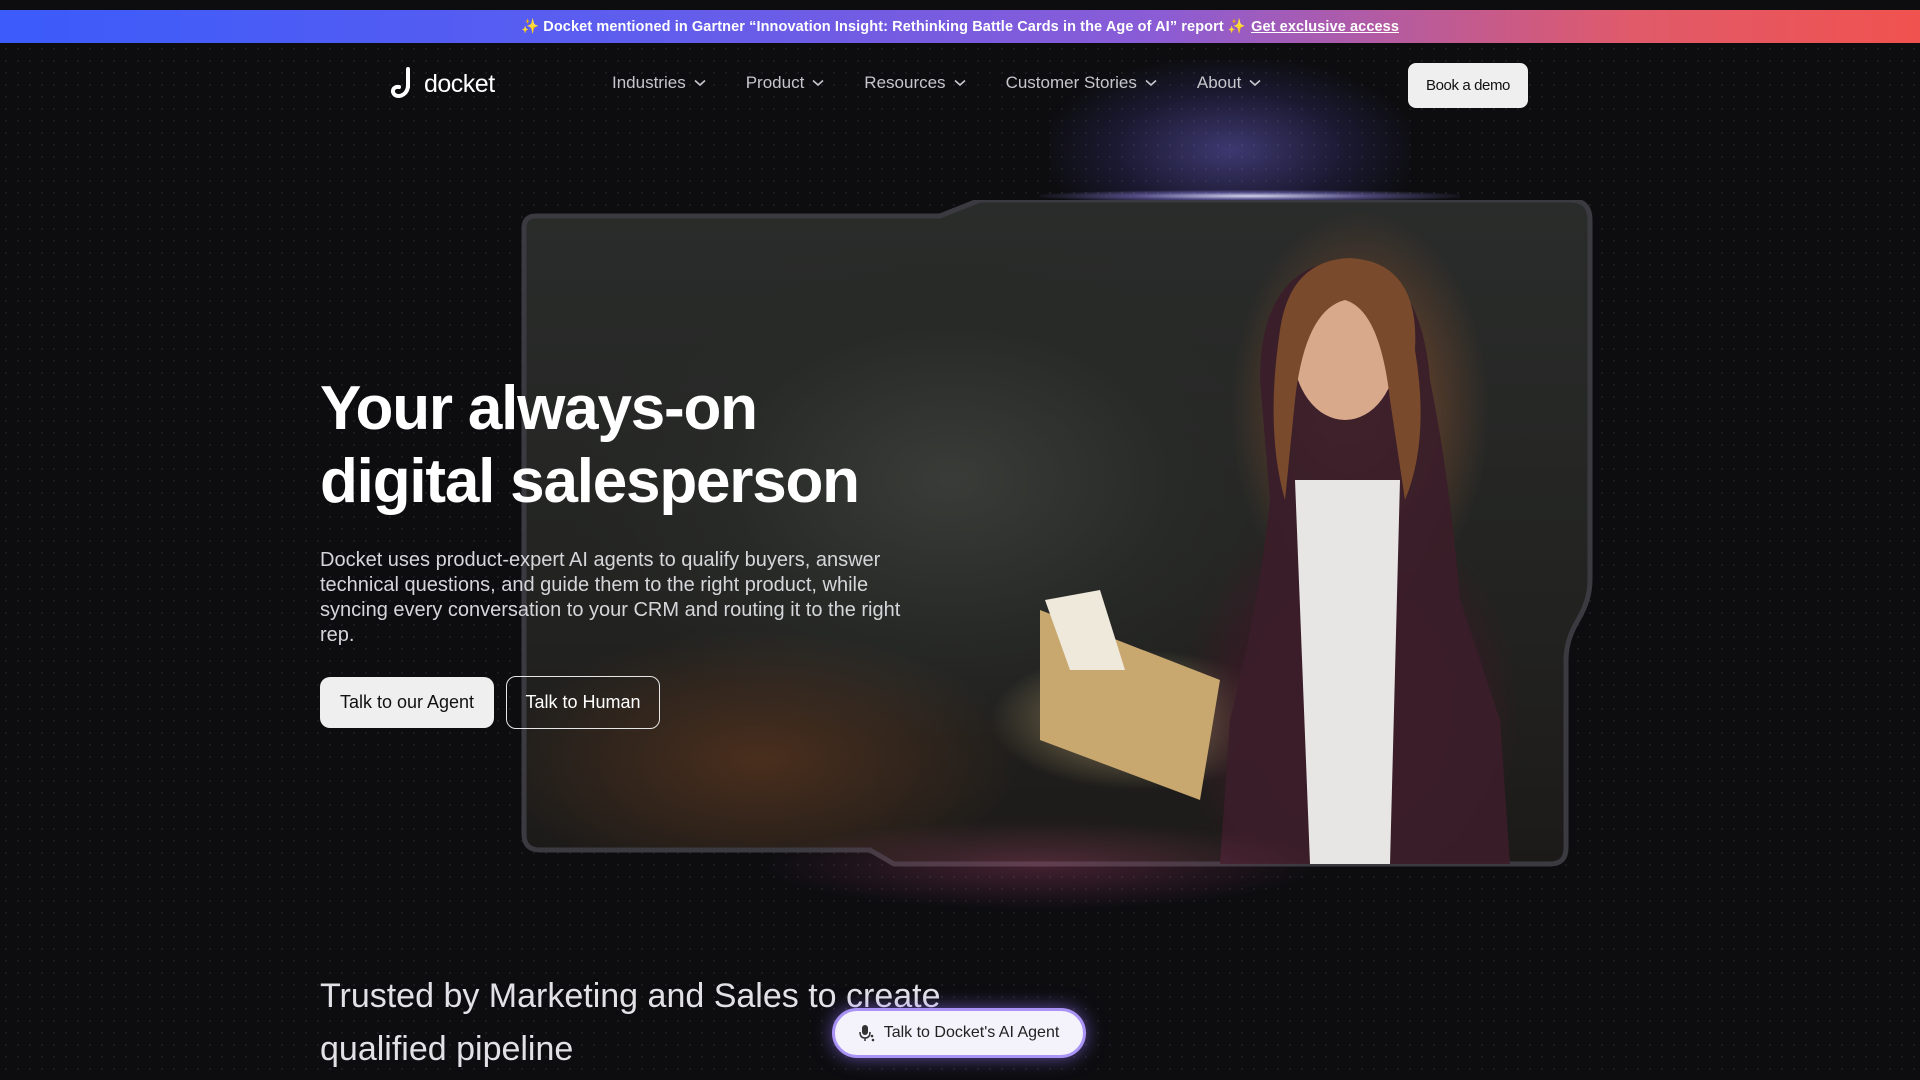  What do you see at coordinates (971, 1032) in the screenshot?
I see `agent-widget-label: Talk to Docket's AI Agent` at bounding box center [971, 1032].